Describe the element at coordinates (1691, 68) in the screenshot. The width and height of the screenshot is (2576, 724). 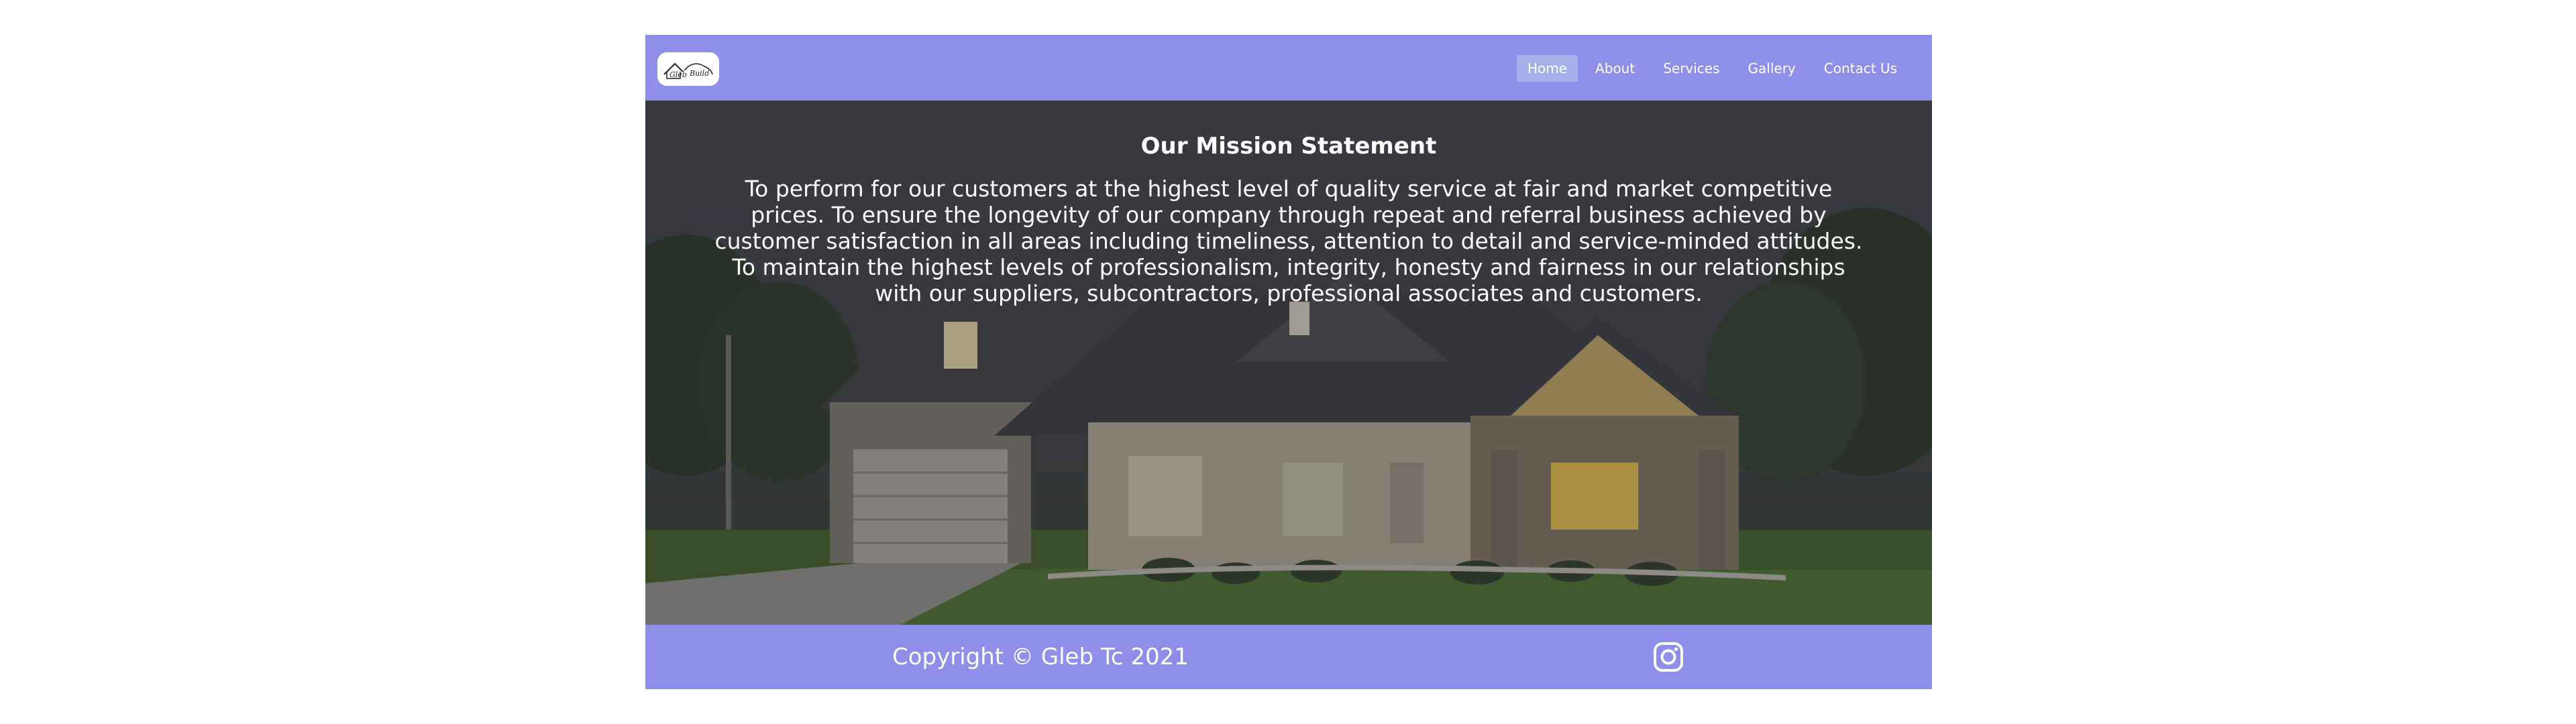
I see `nav-services: Services` at that location.